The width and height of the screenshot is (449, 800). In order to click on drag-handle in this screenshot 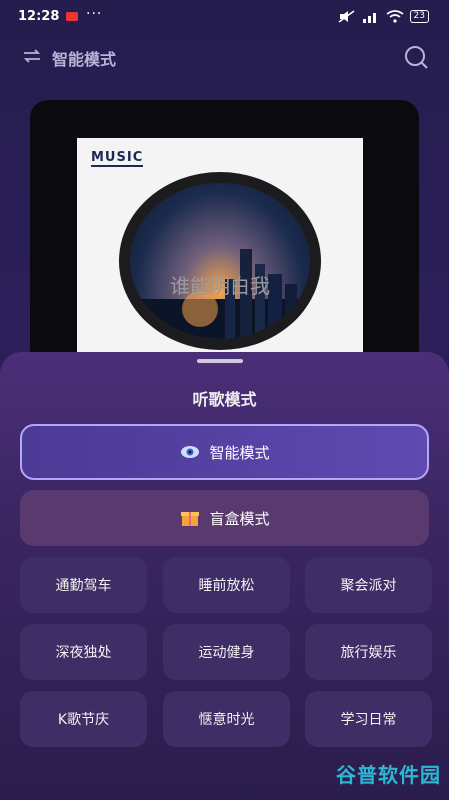, I will do `click(220, 361)`.